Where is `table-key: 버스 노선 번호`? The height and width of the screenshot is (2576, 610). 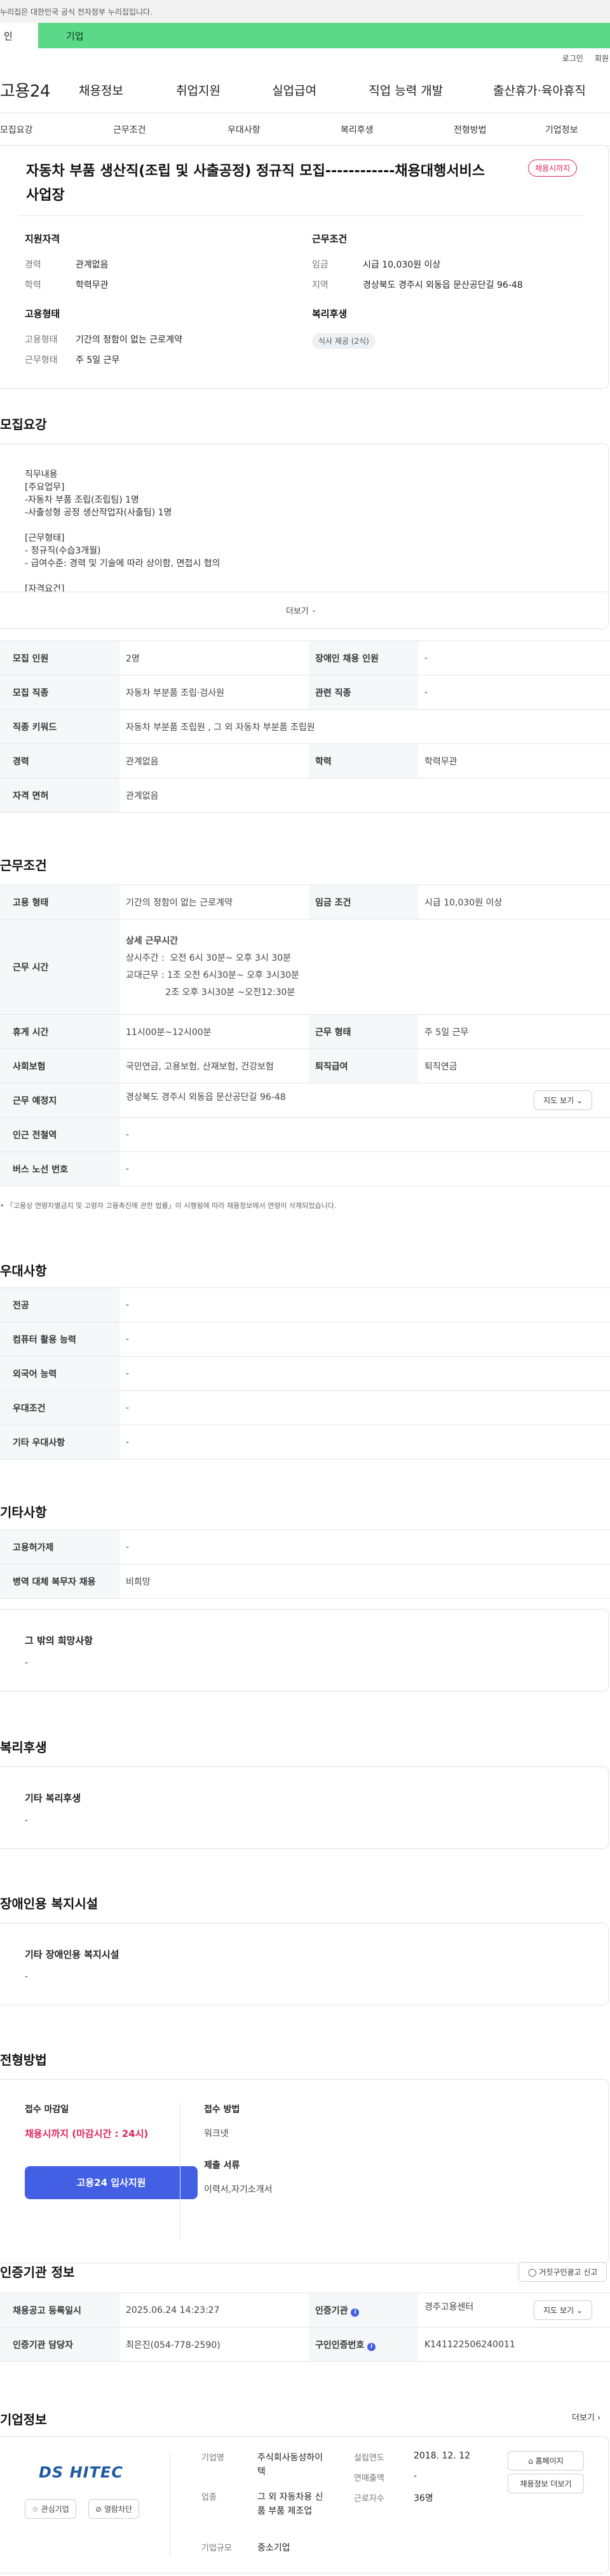 table-key: 버스 노선 번호 is located at coordinates (59, 1168).